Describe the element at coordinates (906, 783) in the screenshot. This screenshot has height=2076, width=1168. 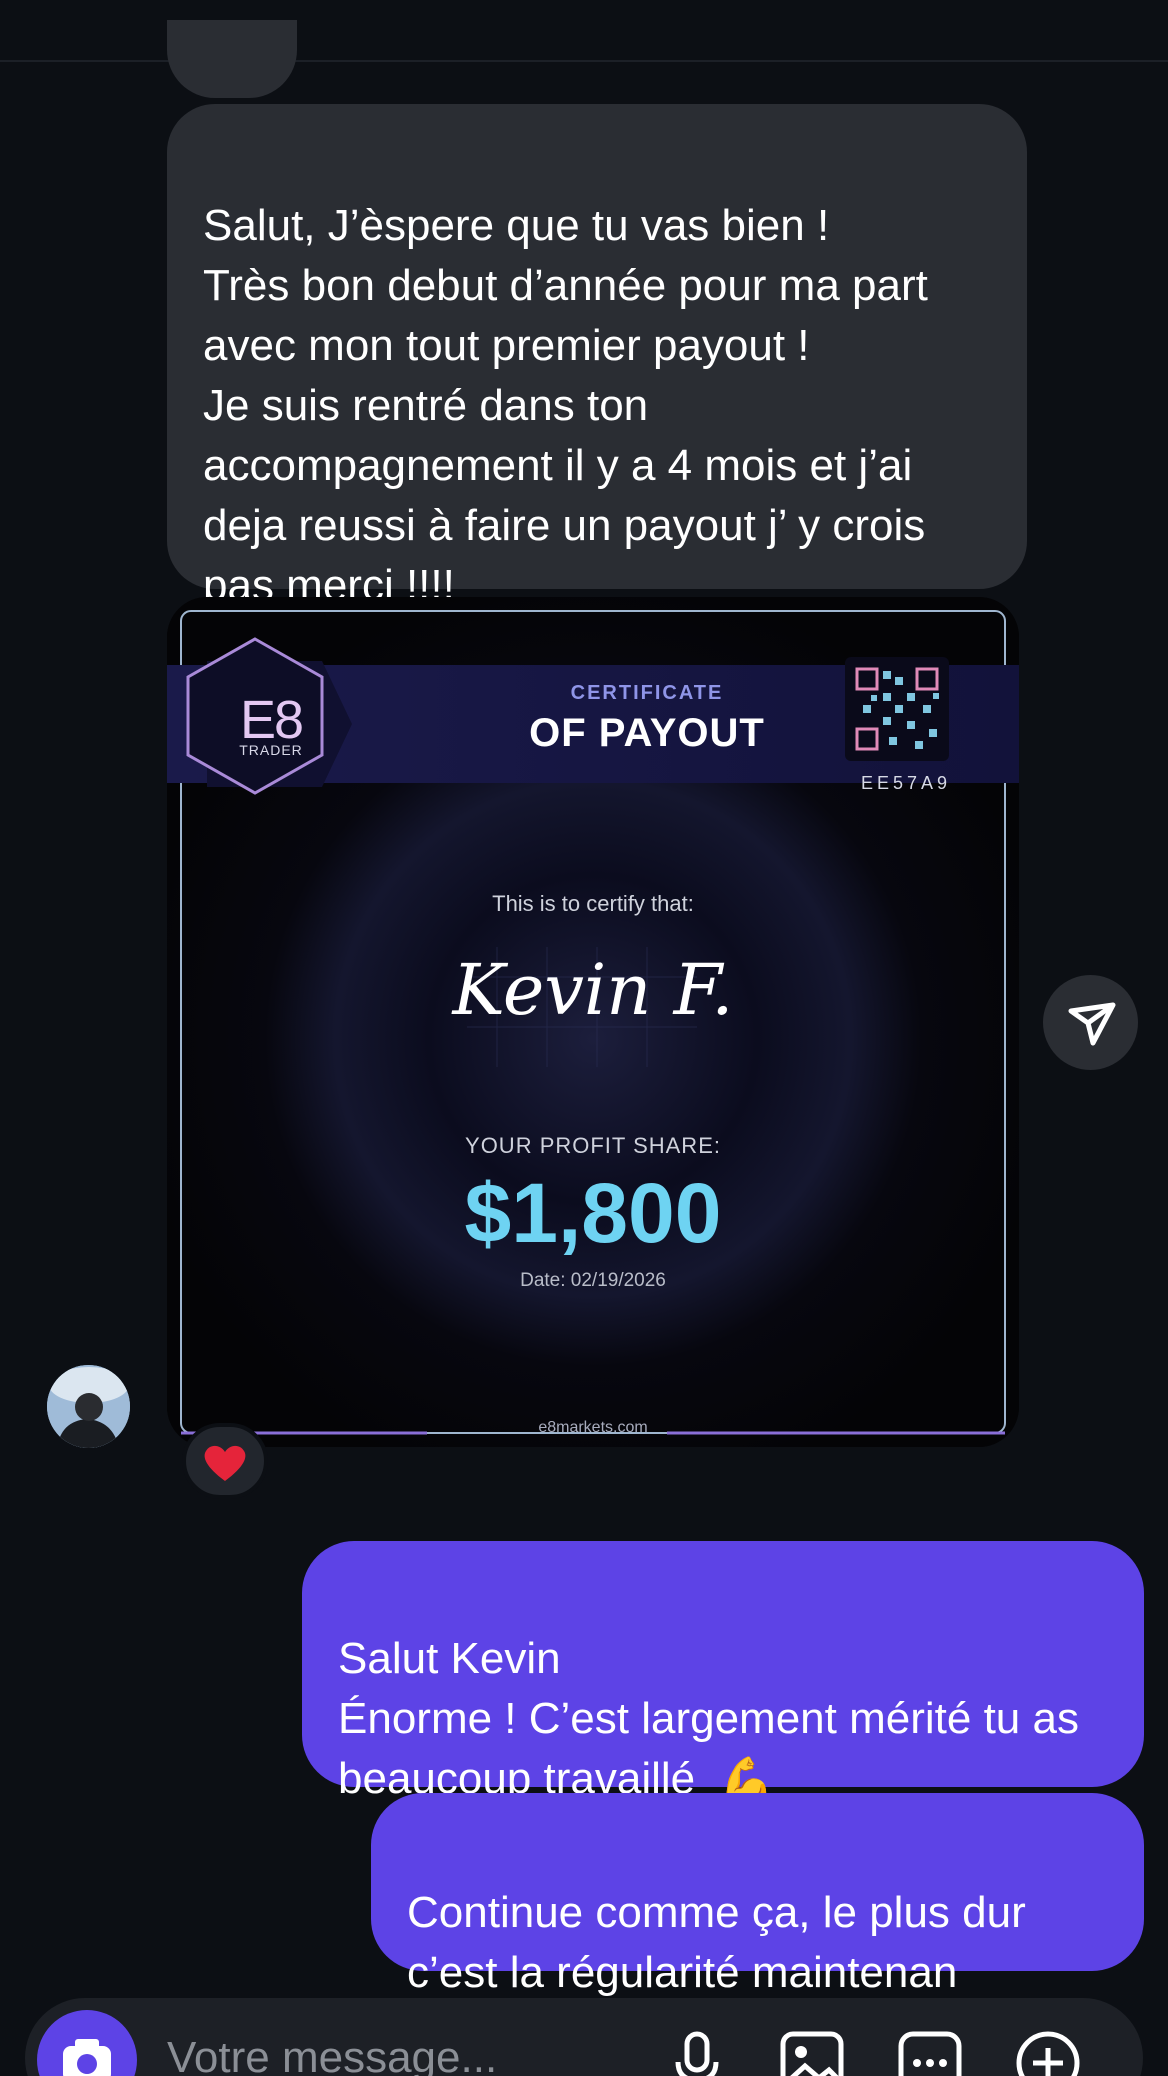
I see `certificate-qr-code-text: EE57A9` at that location.